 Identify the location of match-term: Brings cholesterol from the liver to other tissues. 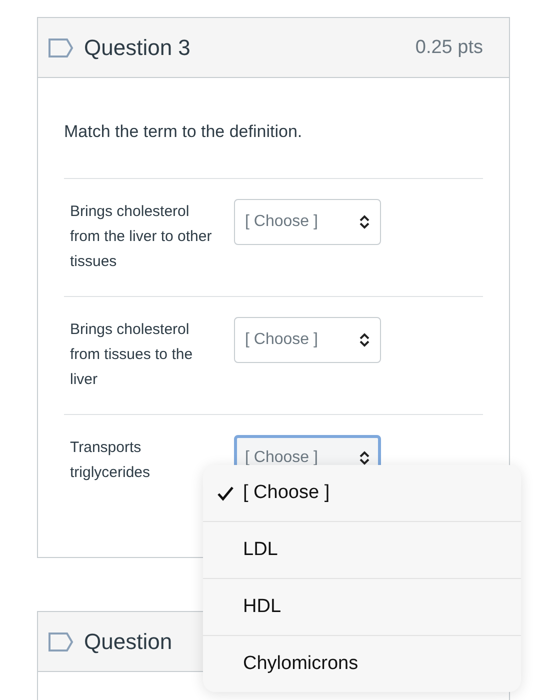
(141, 237).